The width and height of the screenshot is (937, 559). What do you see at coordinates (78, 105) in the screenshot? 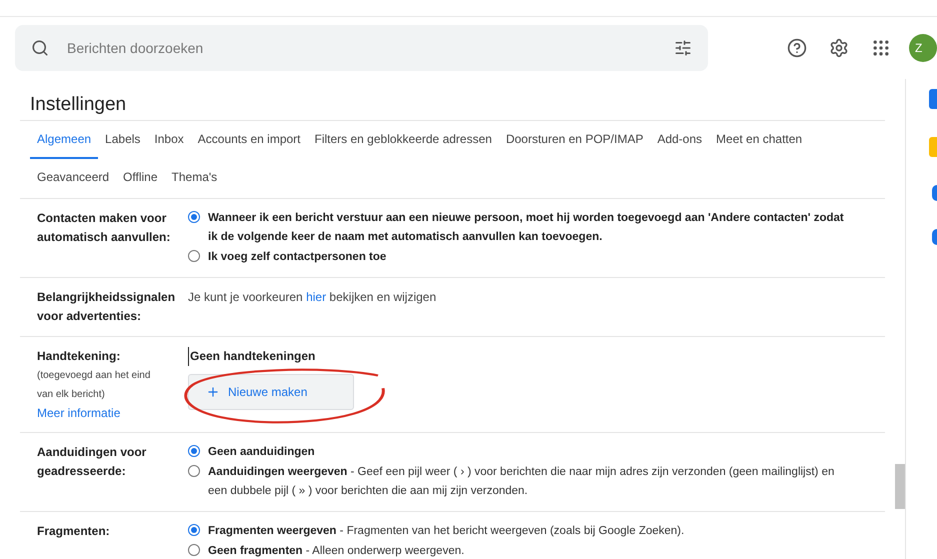
I see `page-title: Instellingen` at bounding box center [78, 105].